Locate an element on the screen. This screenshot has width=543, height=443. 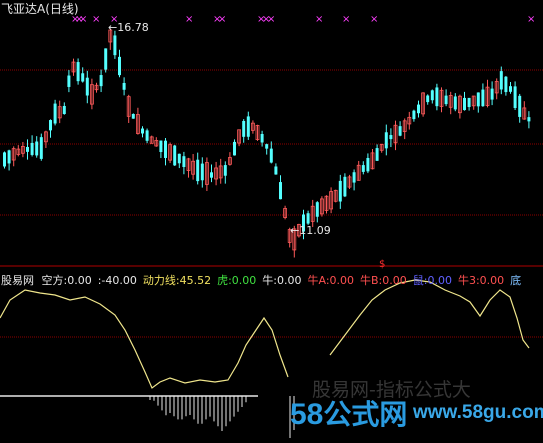
indicator-field: 空方:0.00 is located at coordinates (66, 280).